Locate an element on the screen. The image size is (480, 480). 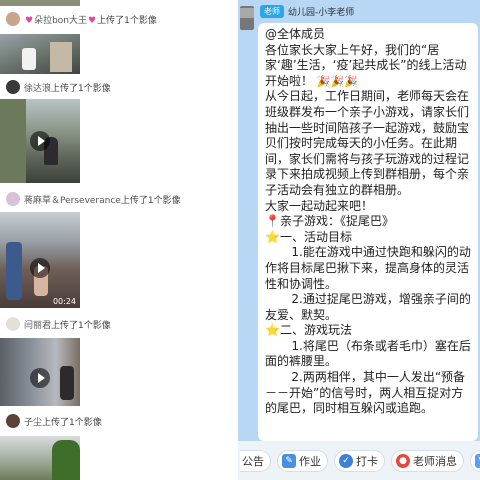
feed-entry-header: 徐达浪上传了1个影像 is located at coordinates (58, 87).